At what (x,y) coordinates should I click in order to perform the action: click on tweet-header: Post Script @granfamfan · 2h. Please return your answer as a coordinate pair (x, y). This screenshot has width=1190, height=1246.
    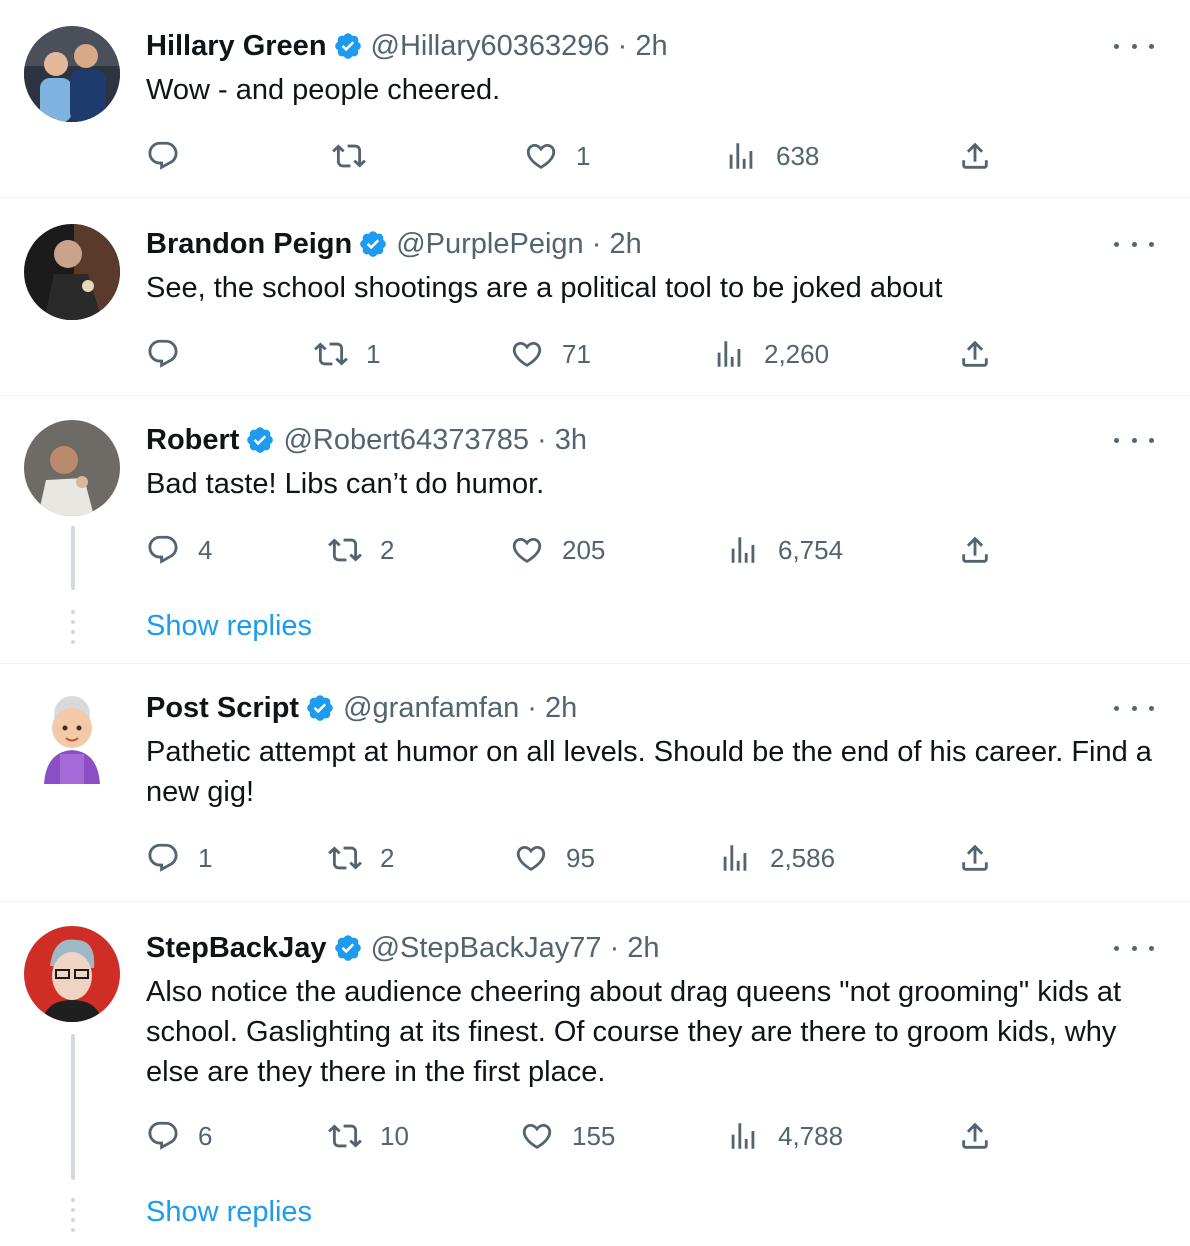
    Looking at the image, I should click on (361, 708).